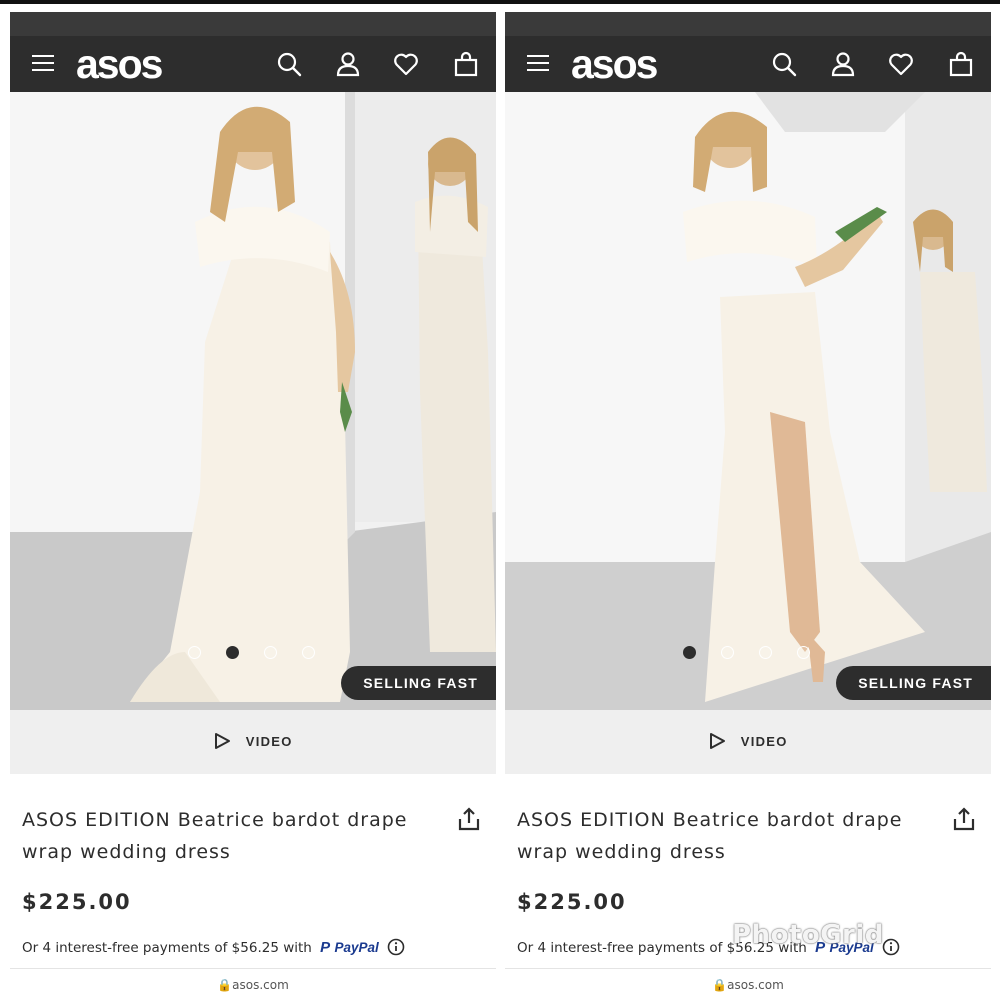  What do you see at coordinates (500, 2) in the screenshot?
I see `collage-top-border` at bounding box center [500, 2].